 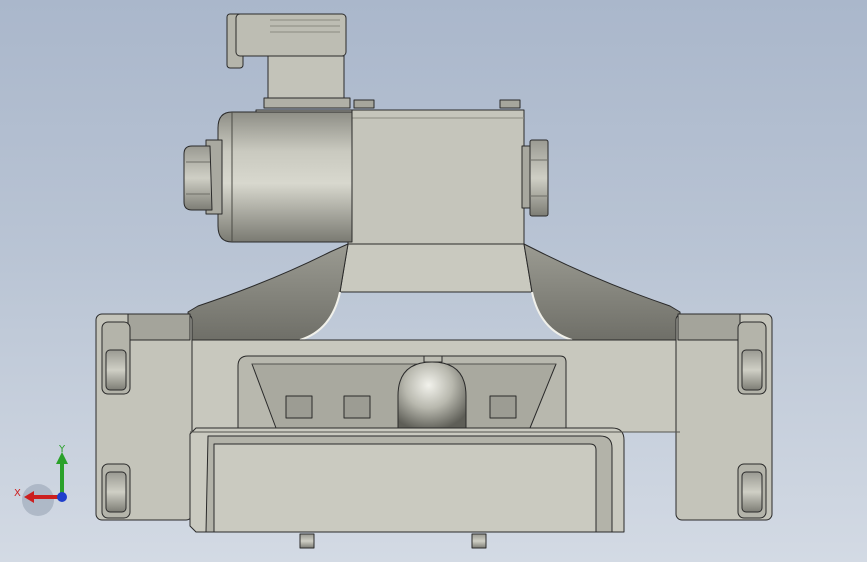 What do you see at coordinates (144, 417) in the screenshot?
I see `end-cap-left` at bounding box center [144, 417].